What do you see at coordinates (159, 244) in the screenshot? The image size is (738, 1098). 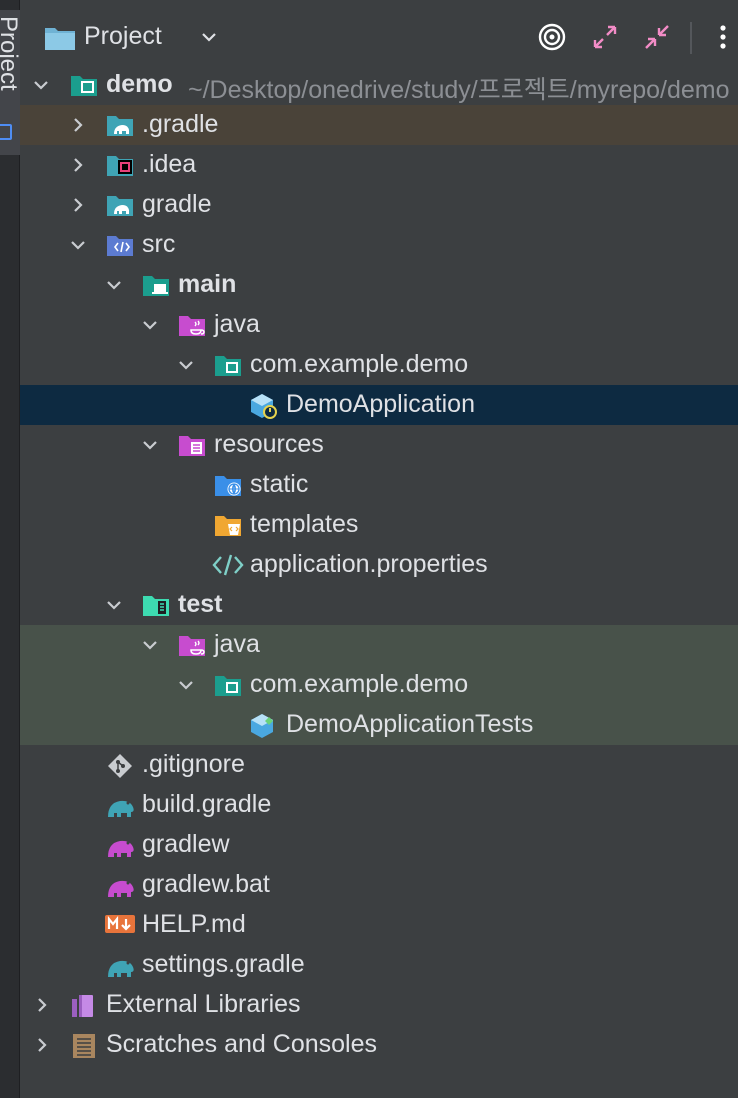 I see `tree-item-label: src` at bounding box center [159, 244].